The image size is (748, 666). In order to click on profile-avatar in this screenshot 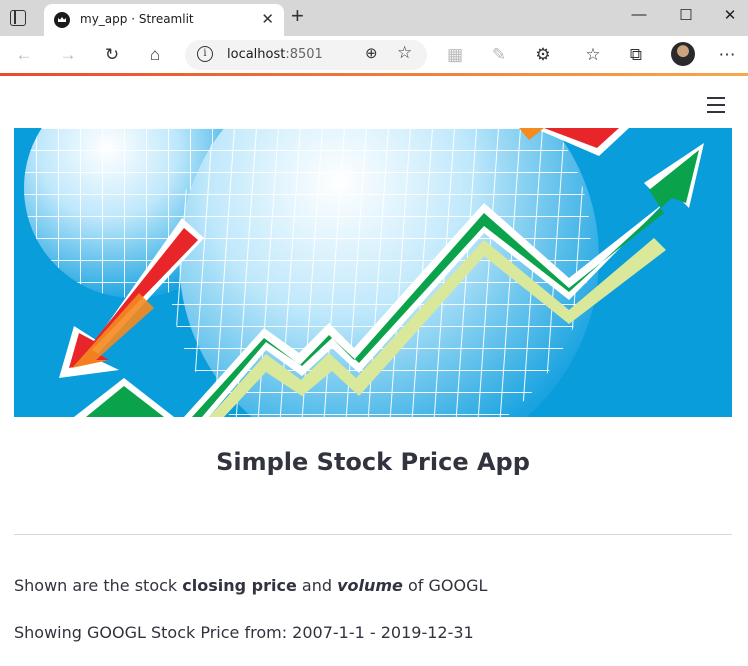, I will do `click(683, 54)`.